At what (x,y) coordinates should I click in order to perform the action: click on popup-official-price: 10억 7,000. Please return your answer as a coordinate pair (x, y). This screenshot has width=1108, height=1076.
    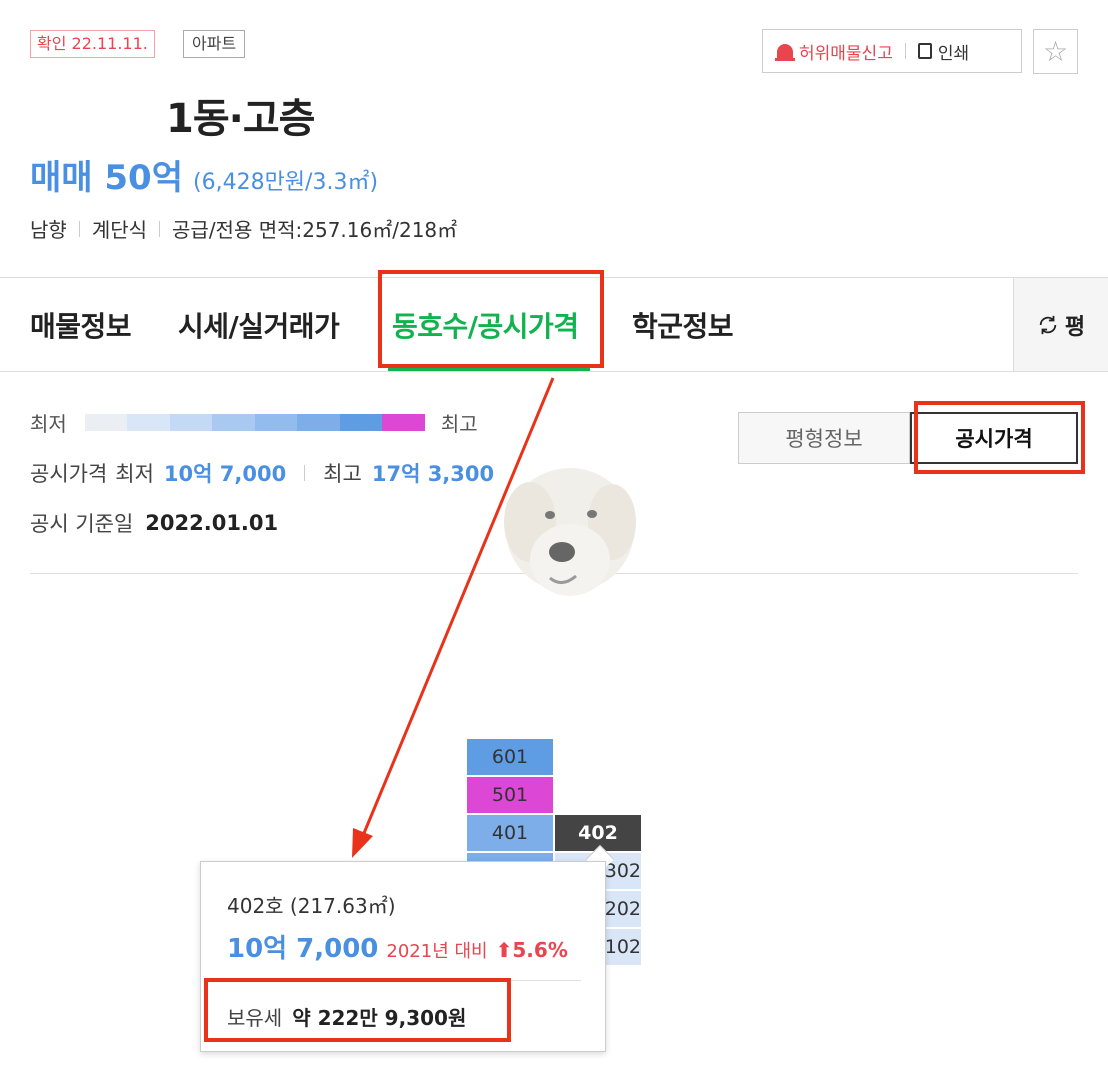
    Looking at the image, I should click on (303, 949).